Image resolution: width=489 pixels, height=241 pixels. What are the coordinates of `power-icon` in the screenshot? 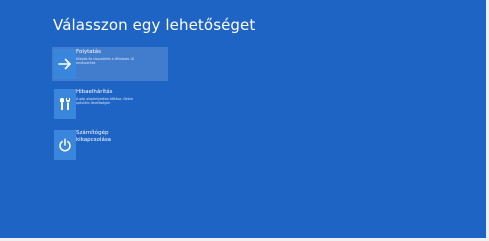 It's located at (65, 145).